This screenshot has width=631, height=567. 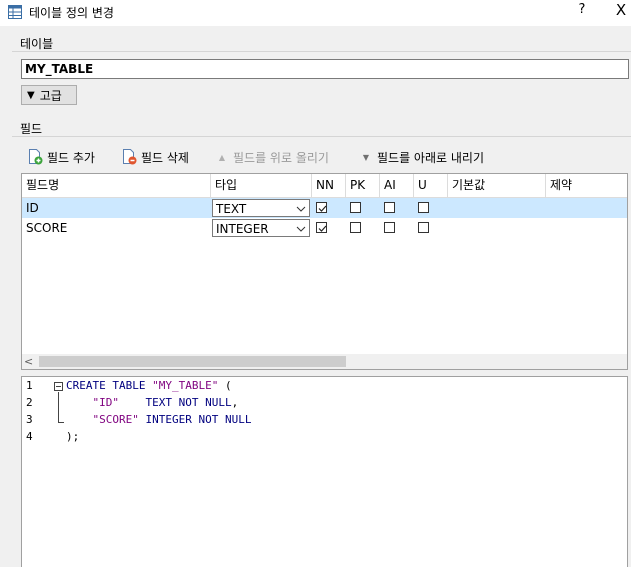 I want to click on scrollbar-thumb, so click(x=192, y=361).